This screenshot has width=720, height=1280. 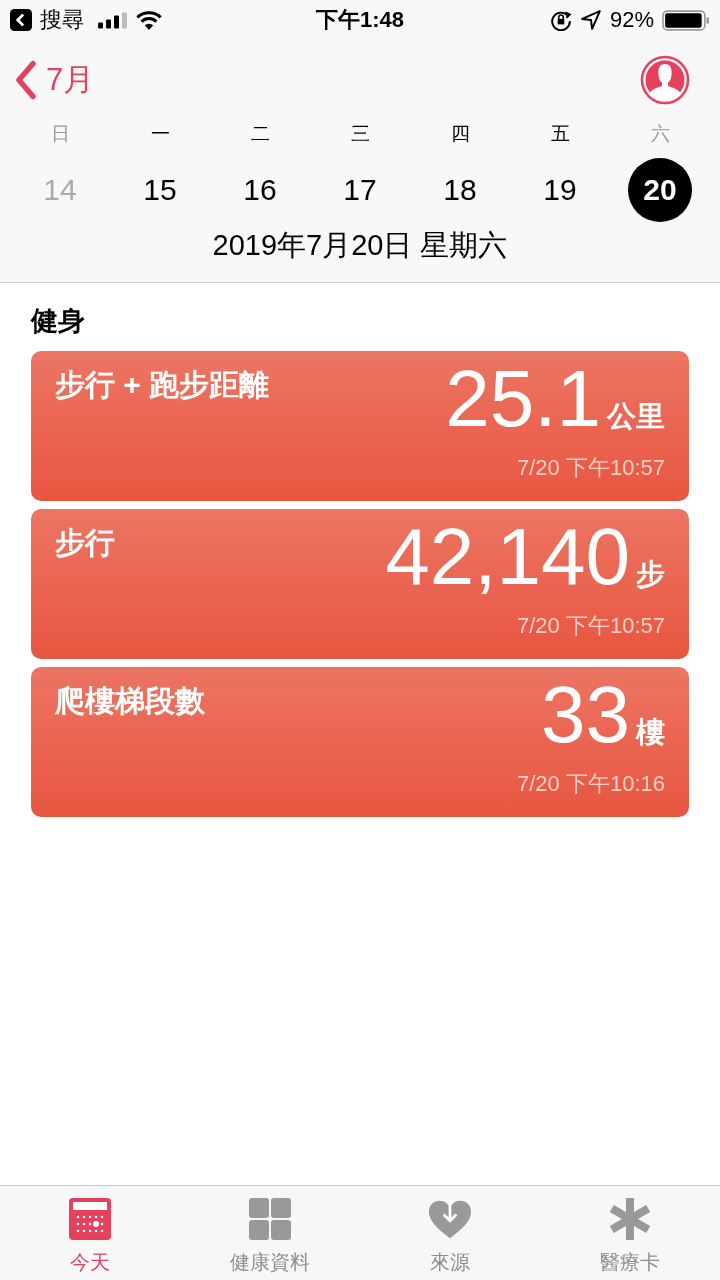 I want to click on weekday-label: 二, so click(x=260, y=134).